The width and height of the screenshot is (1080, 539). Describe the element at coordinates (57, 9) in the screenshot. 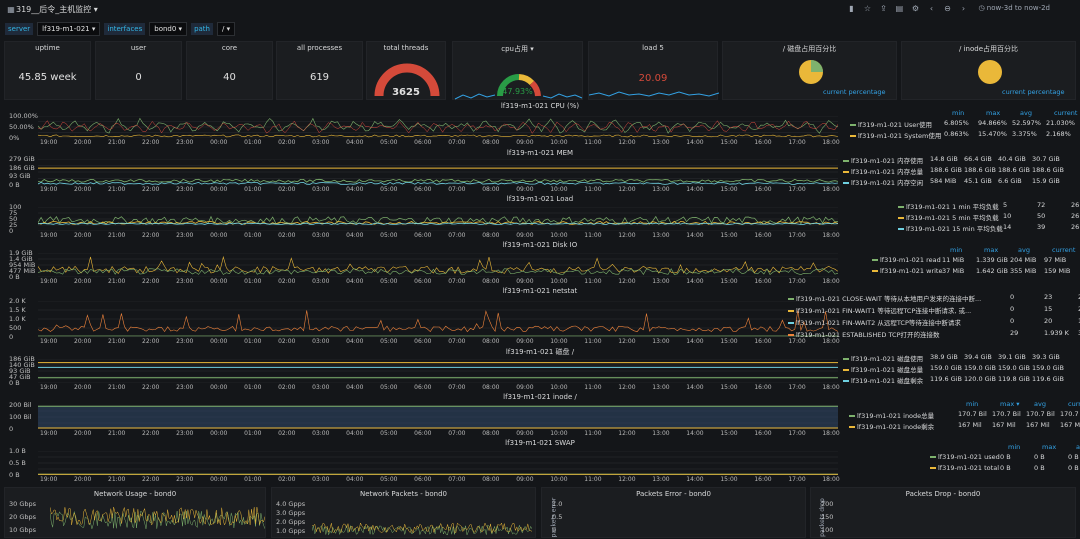

I see `dashboard-title: 319__后令_主机监控 ▾` at that location.